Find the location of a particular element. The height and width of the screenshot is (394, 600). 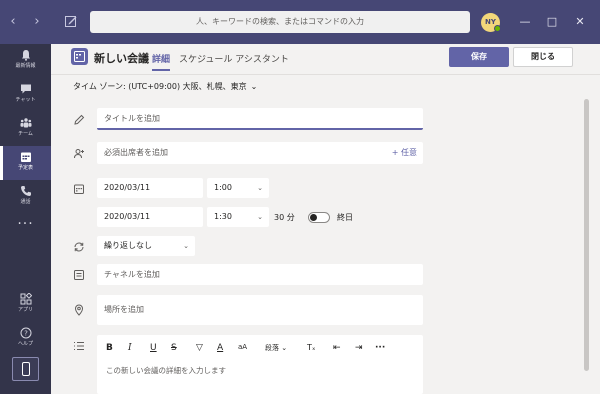

divider is located at coordinates (325, 74).